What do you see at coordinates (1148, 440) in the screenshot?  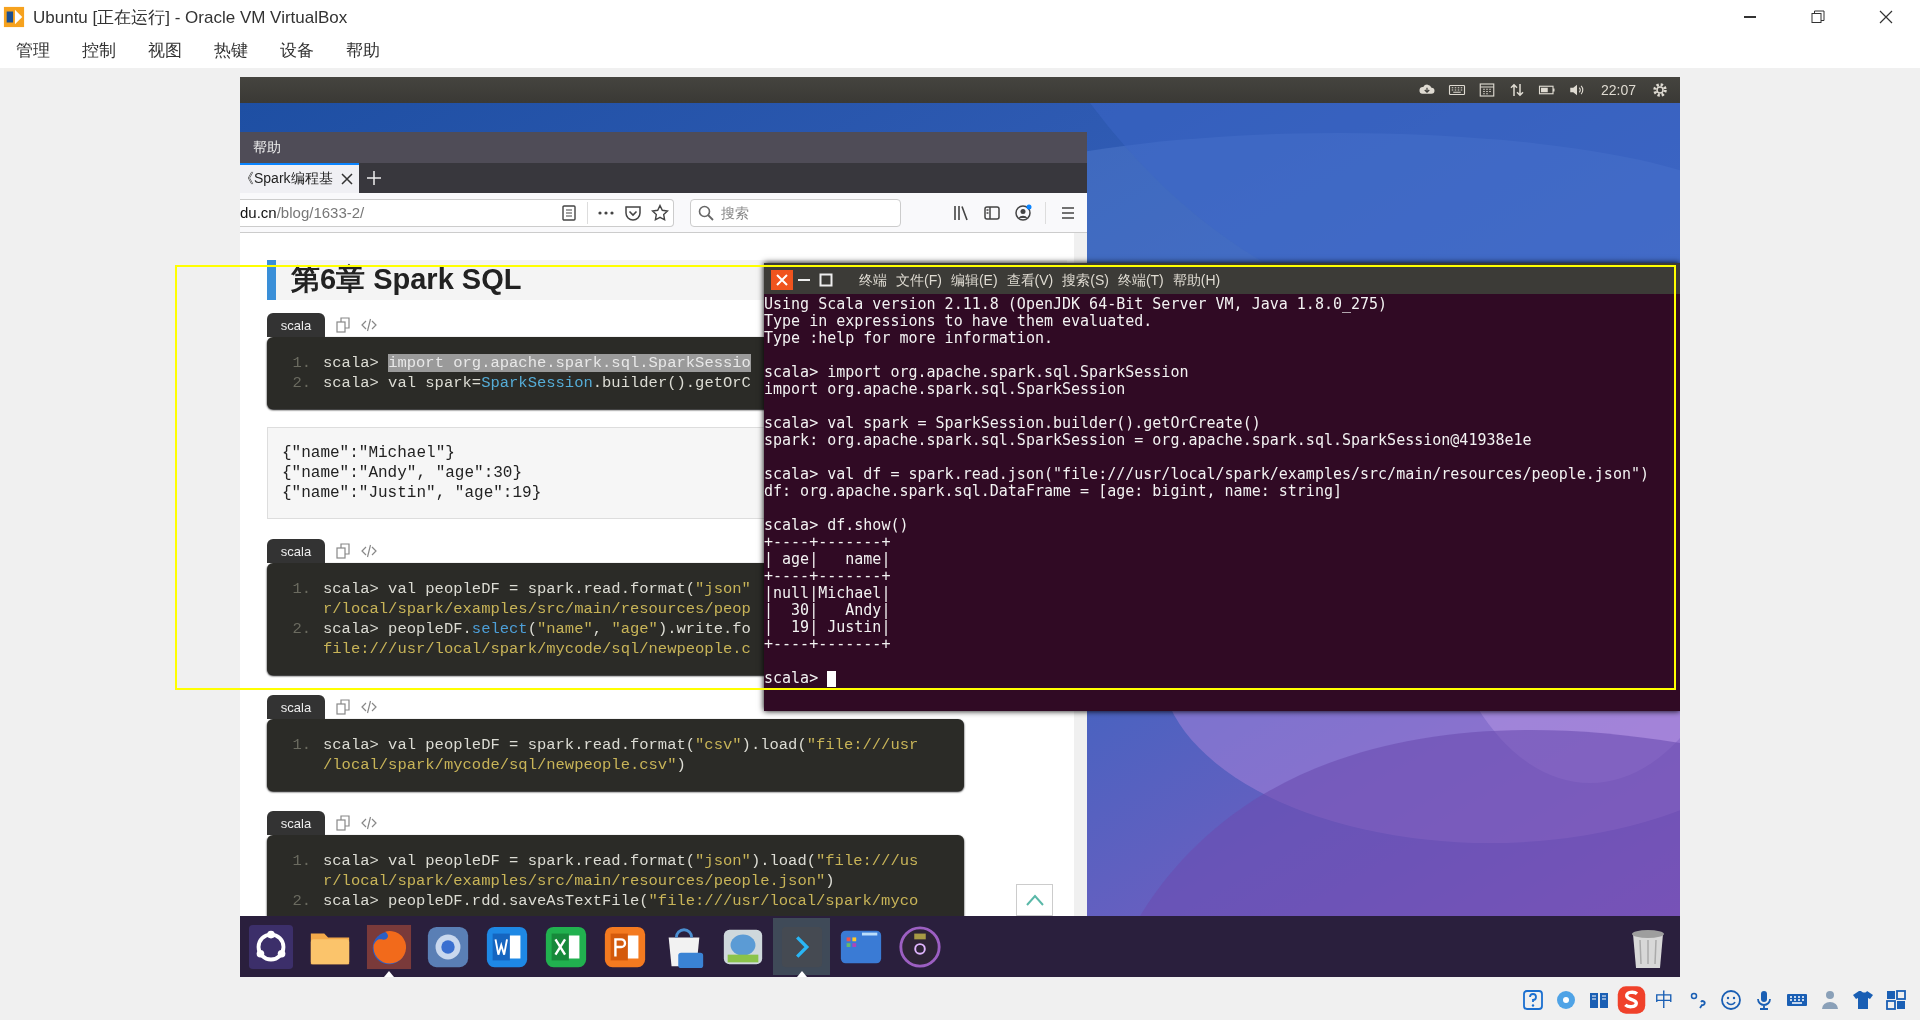 I see `terminal-line: spark: org.apache.spark.sql.SparkSession = org.apache.spark.sql.SparkSession@41938e1e` at bounding box center [1148, 440].